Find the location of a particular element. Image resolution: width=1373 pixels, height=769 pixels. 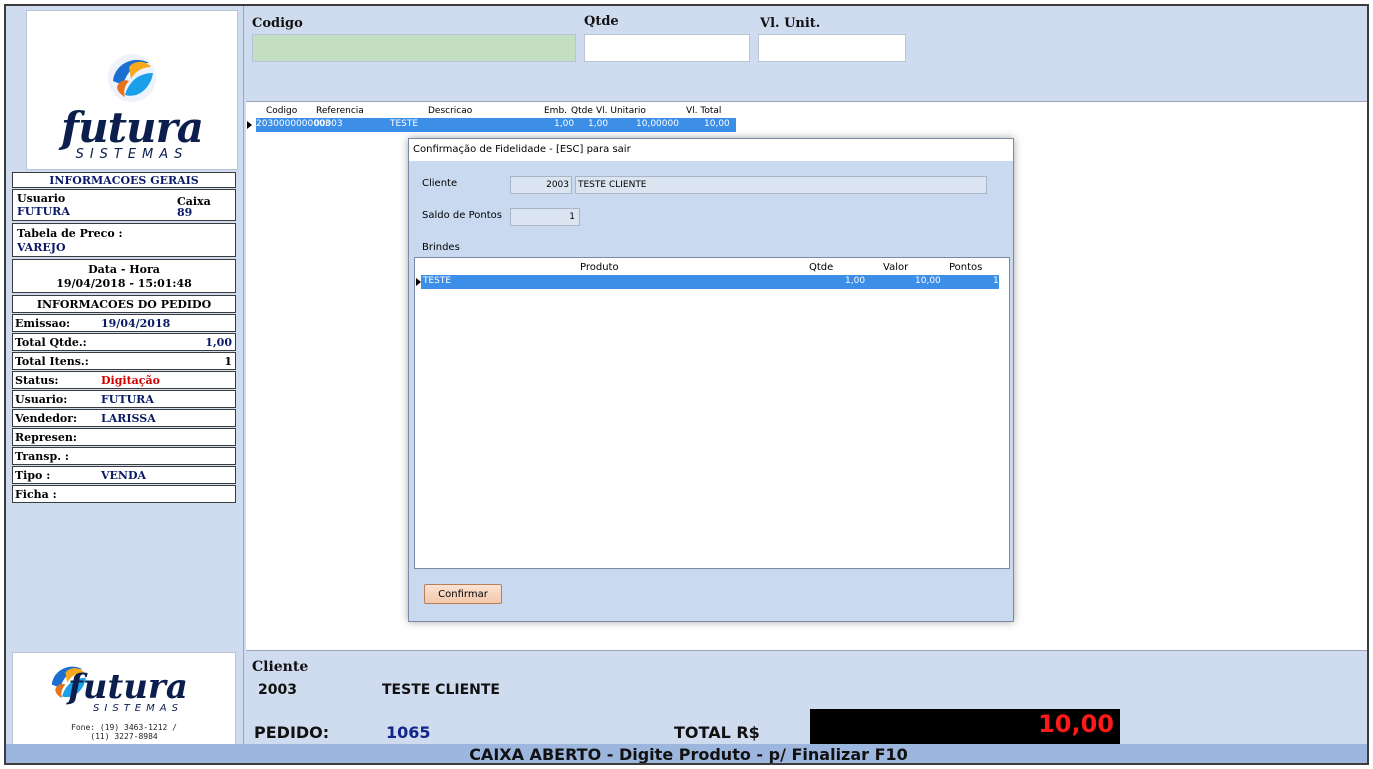

futura-logo-icon is located at coordinates (132, 78).